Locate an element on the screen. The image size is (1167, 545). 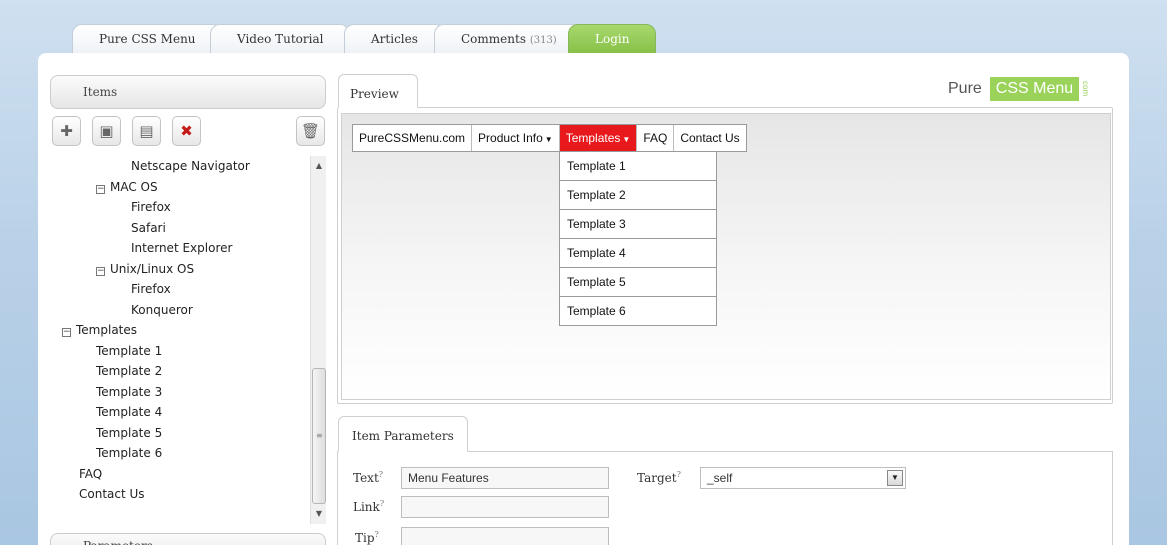
add-after-button: ▤ is located at coordinates (146, 131).